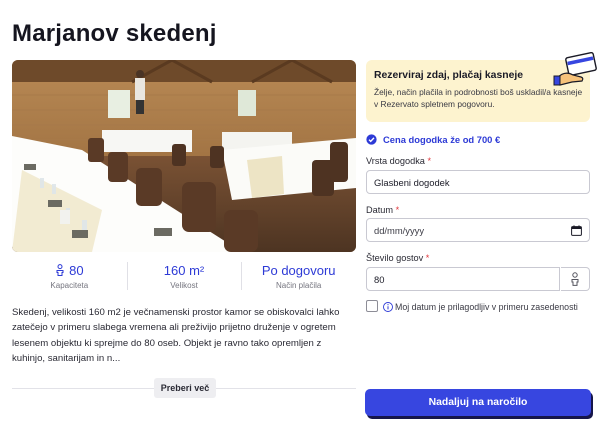 Image resolution: width=600 pixels, height=435 pixels. Describe the element at coordinates (184, 285) in the screenshot. I see `stat-label: Velikost` at that location.